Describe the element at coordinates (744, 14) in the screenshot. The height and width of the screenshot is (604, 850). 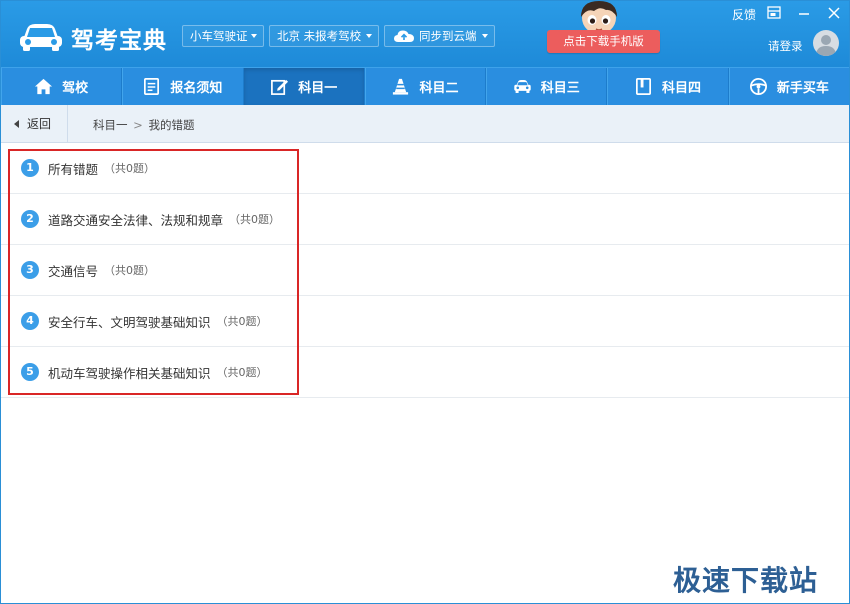
I see `feedback-link: 反馈` at that location.